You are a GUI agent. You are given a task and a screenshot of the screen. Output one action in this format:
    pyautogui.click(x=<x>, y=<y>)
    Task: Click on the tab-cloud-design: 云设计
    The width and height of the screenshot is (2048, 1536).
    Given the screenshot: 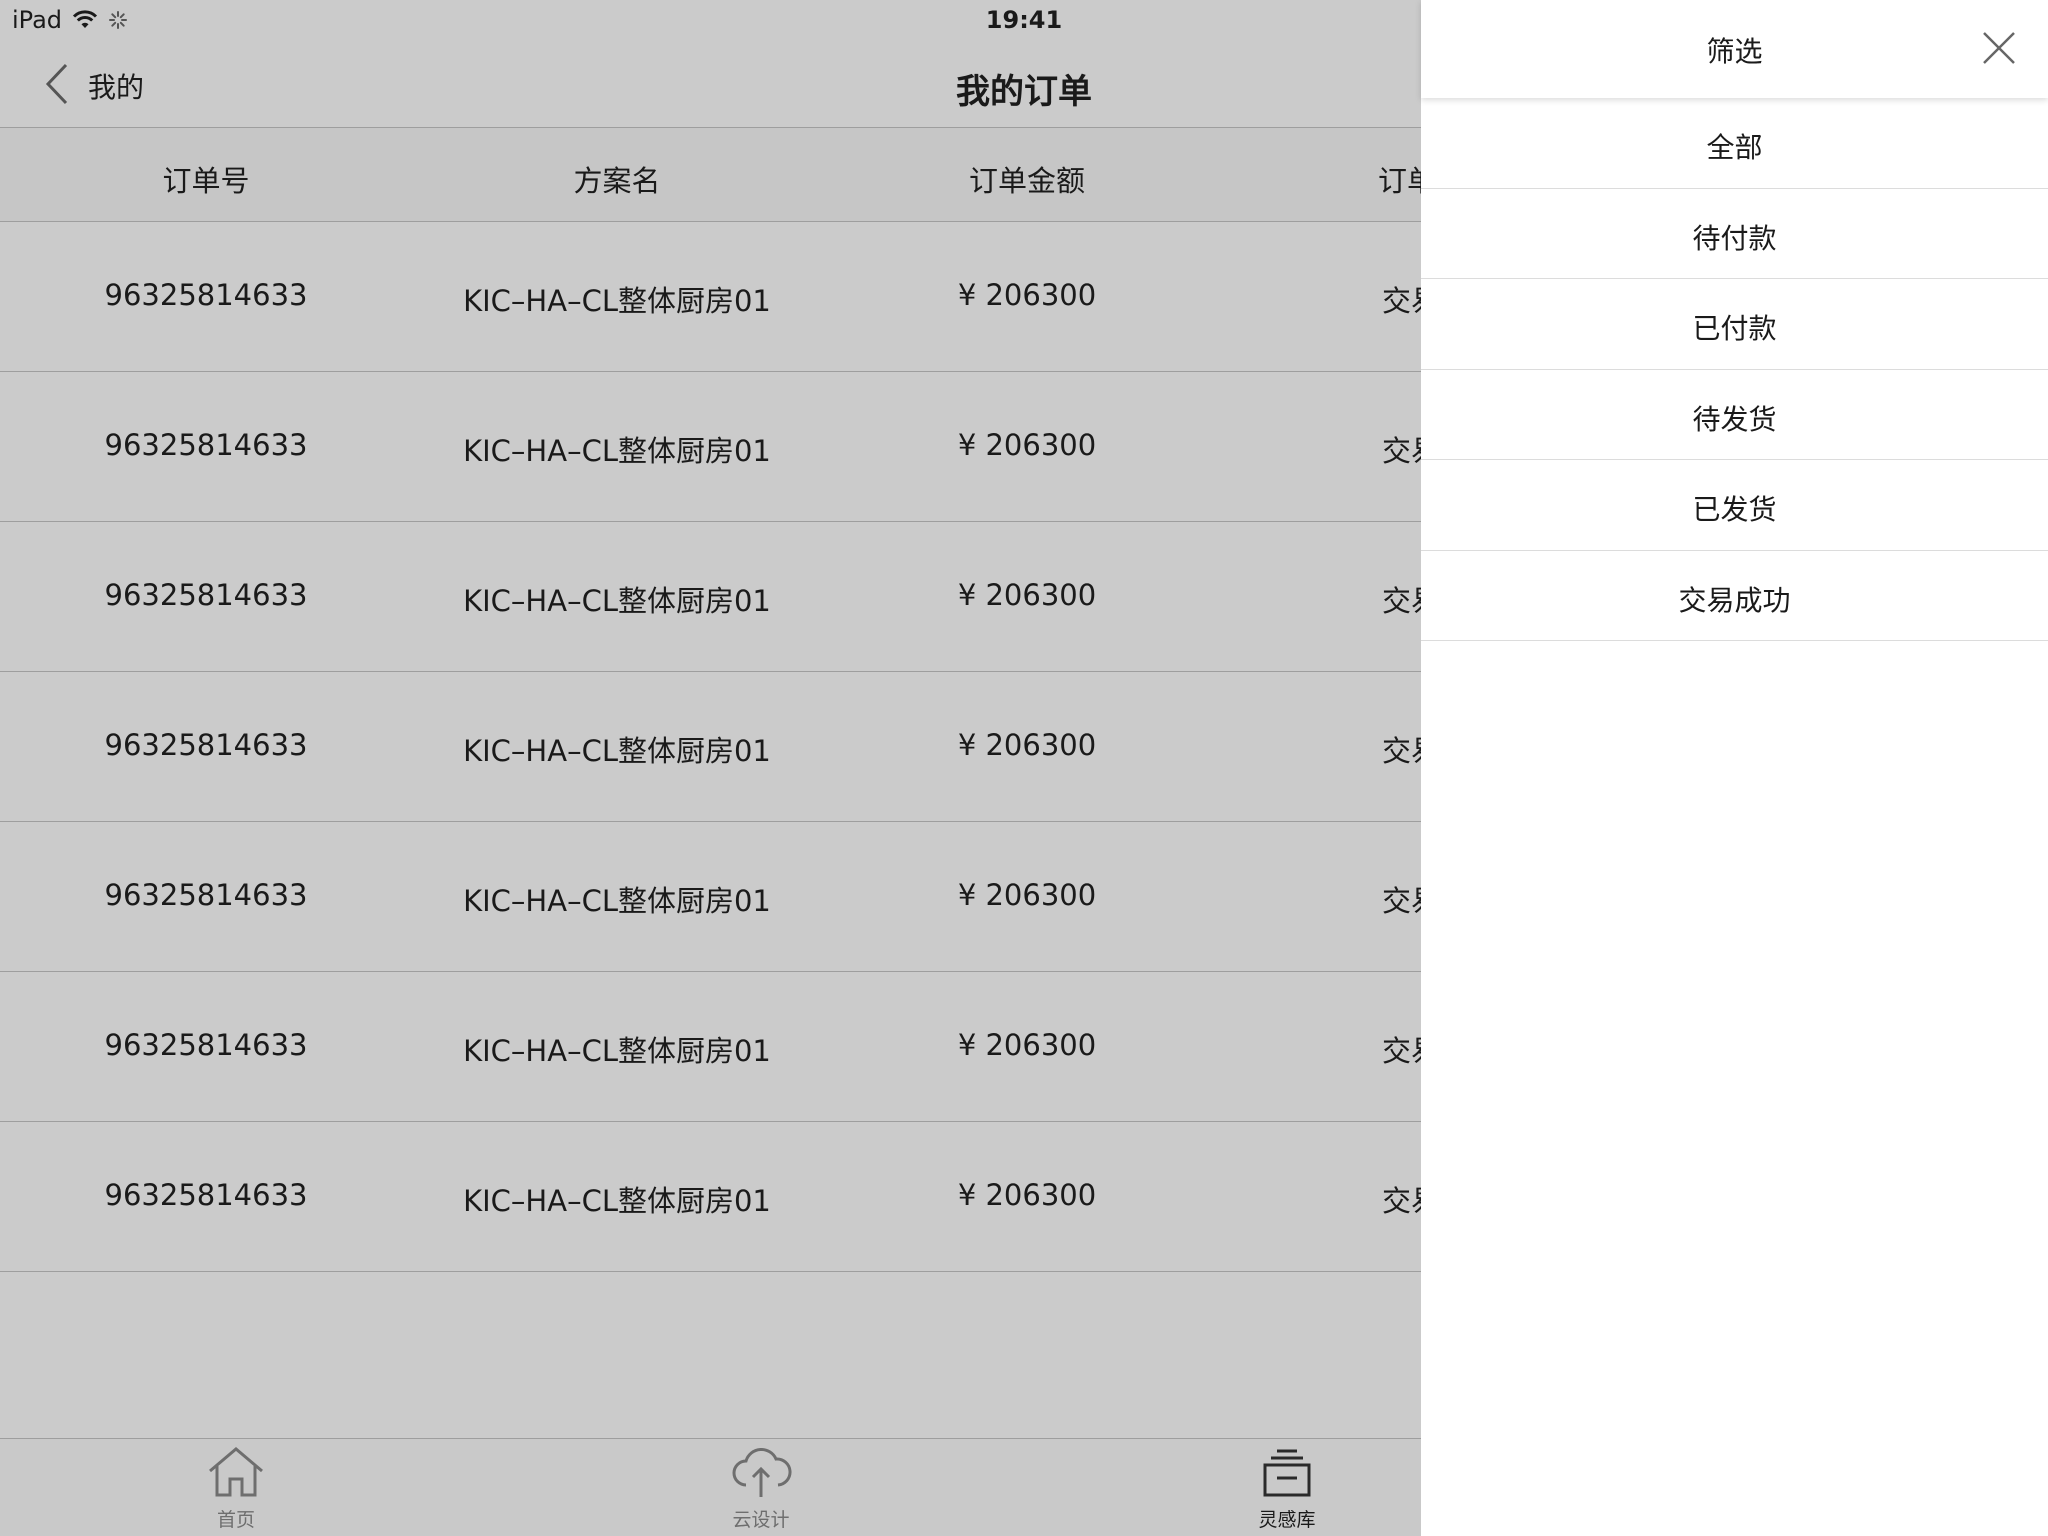 What is the action you would take?
    pyautogui.click(x=761, y=1488)
    